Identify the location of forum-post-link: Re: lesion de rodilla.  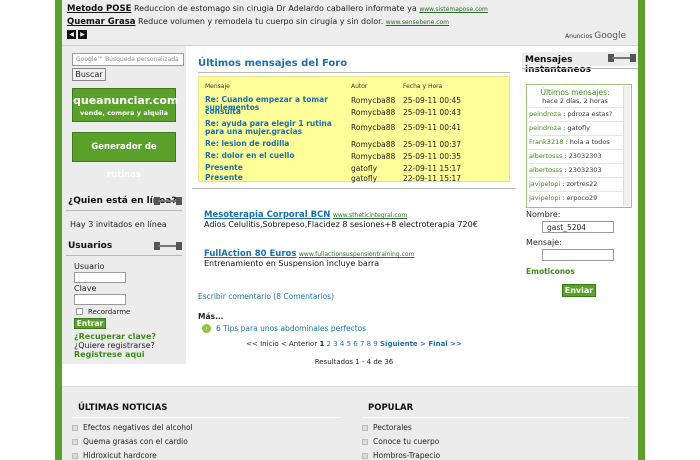
(275, 144).